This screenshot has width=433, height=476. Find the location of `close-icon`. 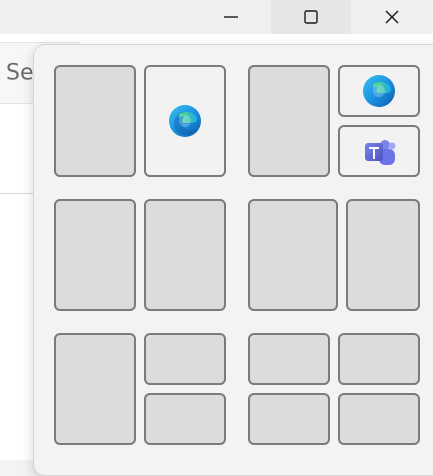

close-icon is located at coordinates (392, 17).